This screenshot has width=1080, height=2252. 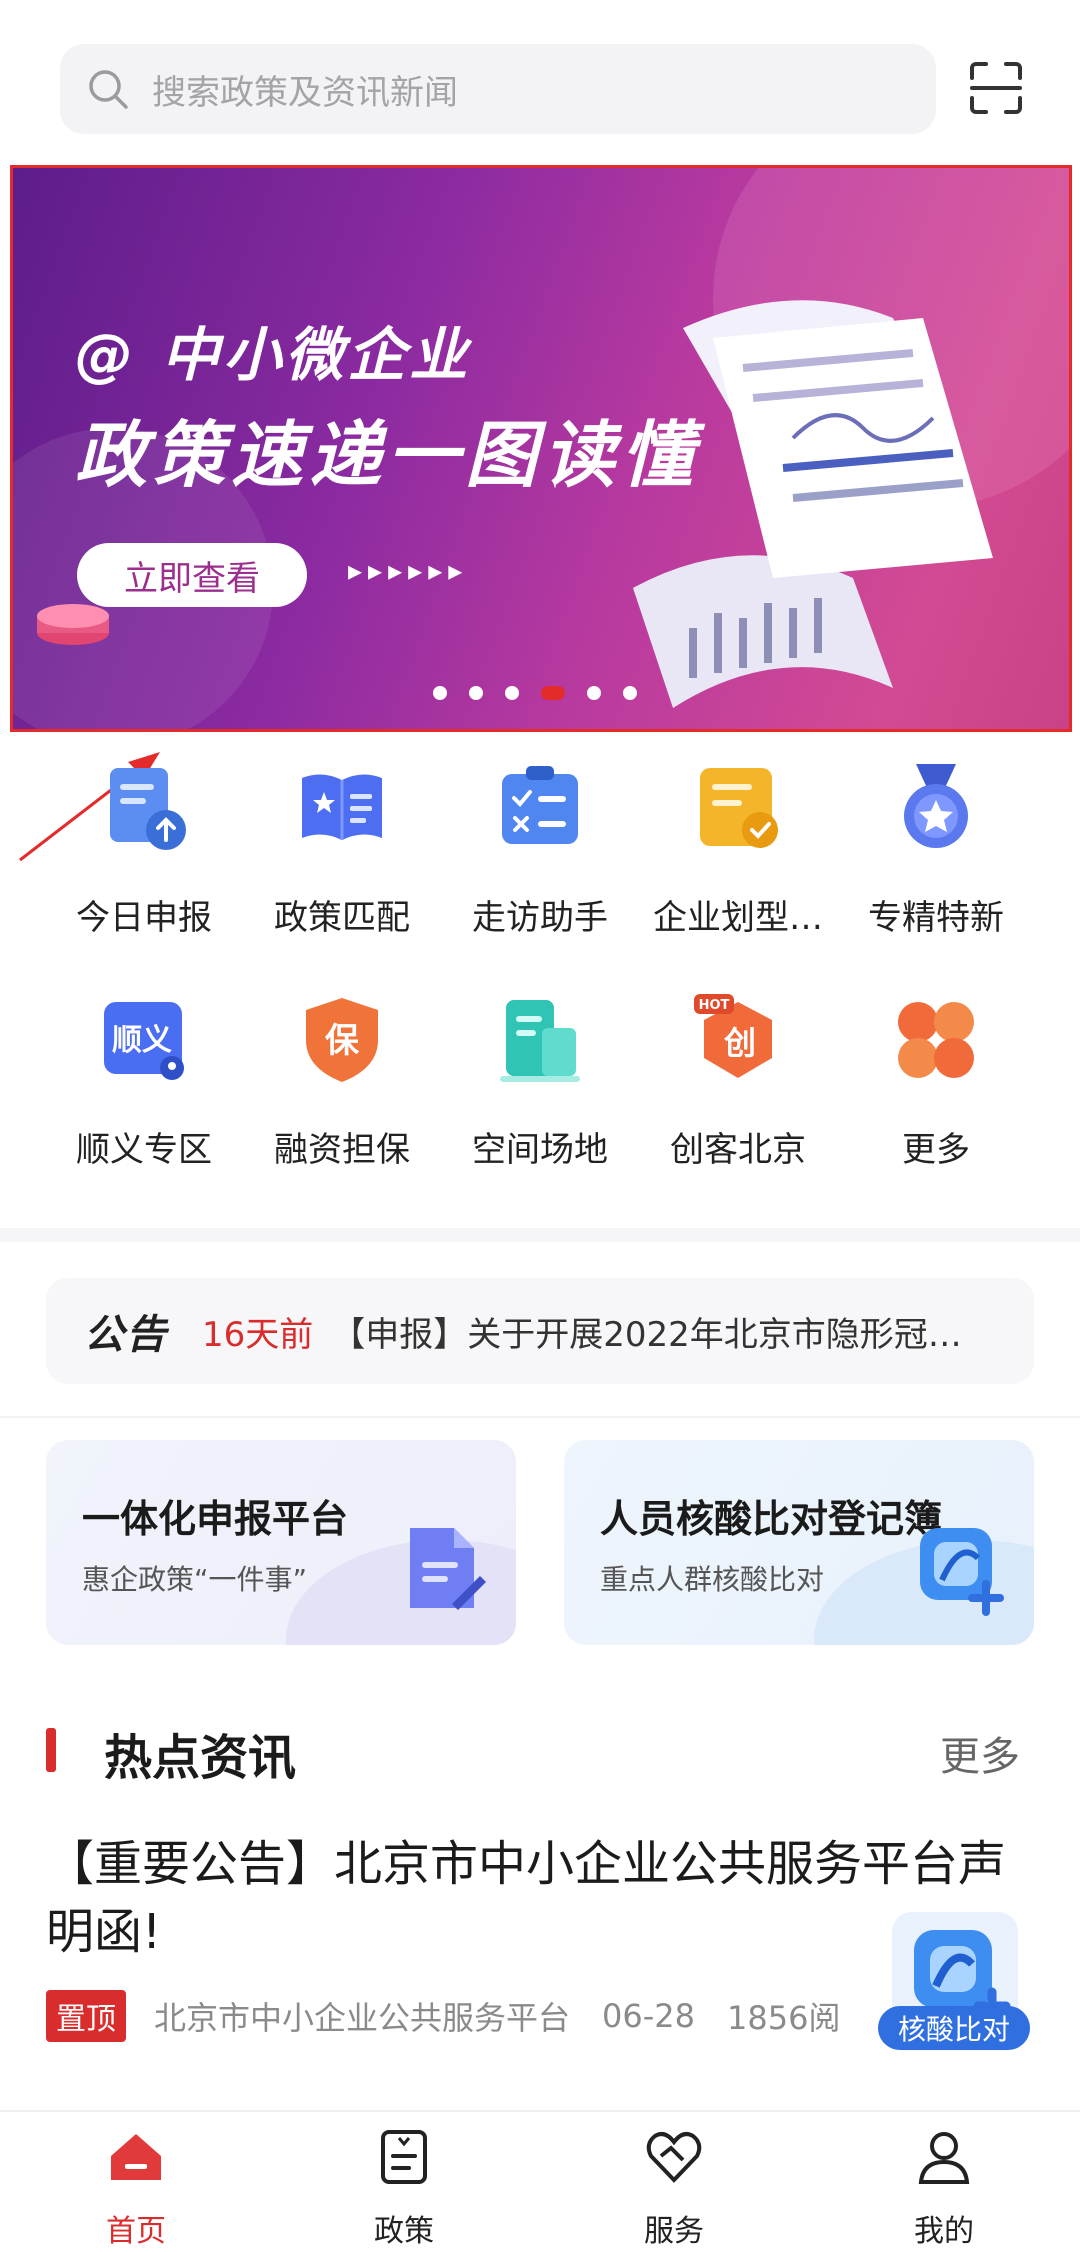 What do you see at coordinates (342, 1150) in the screenshot?
I see `grid-item-label: 融资担保` at bounding box center [342, 1150].